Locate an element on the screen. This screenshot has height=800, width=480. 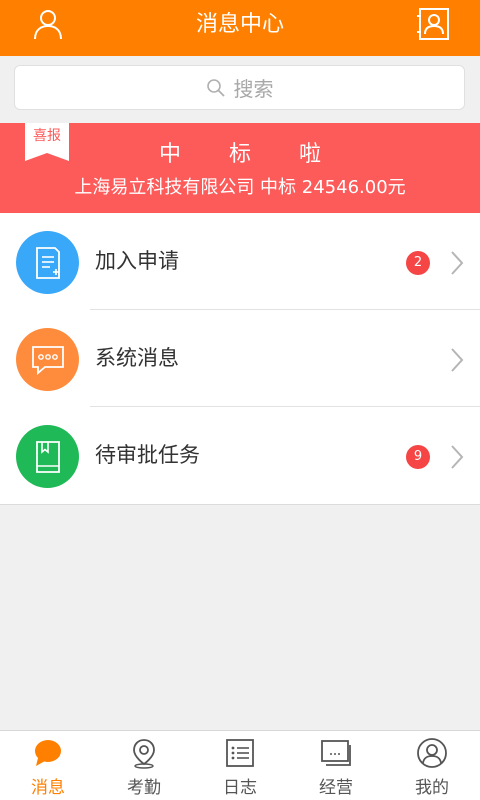
document-icon is located at coordinates (47, 262).